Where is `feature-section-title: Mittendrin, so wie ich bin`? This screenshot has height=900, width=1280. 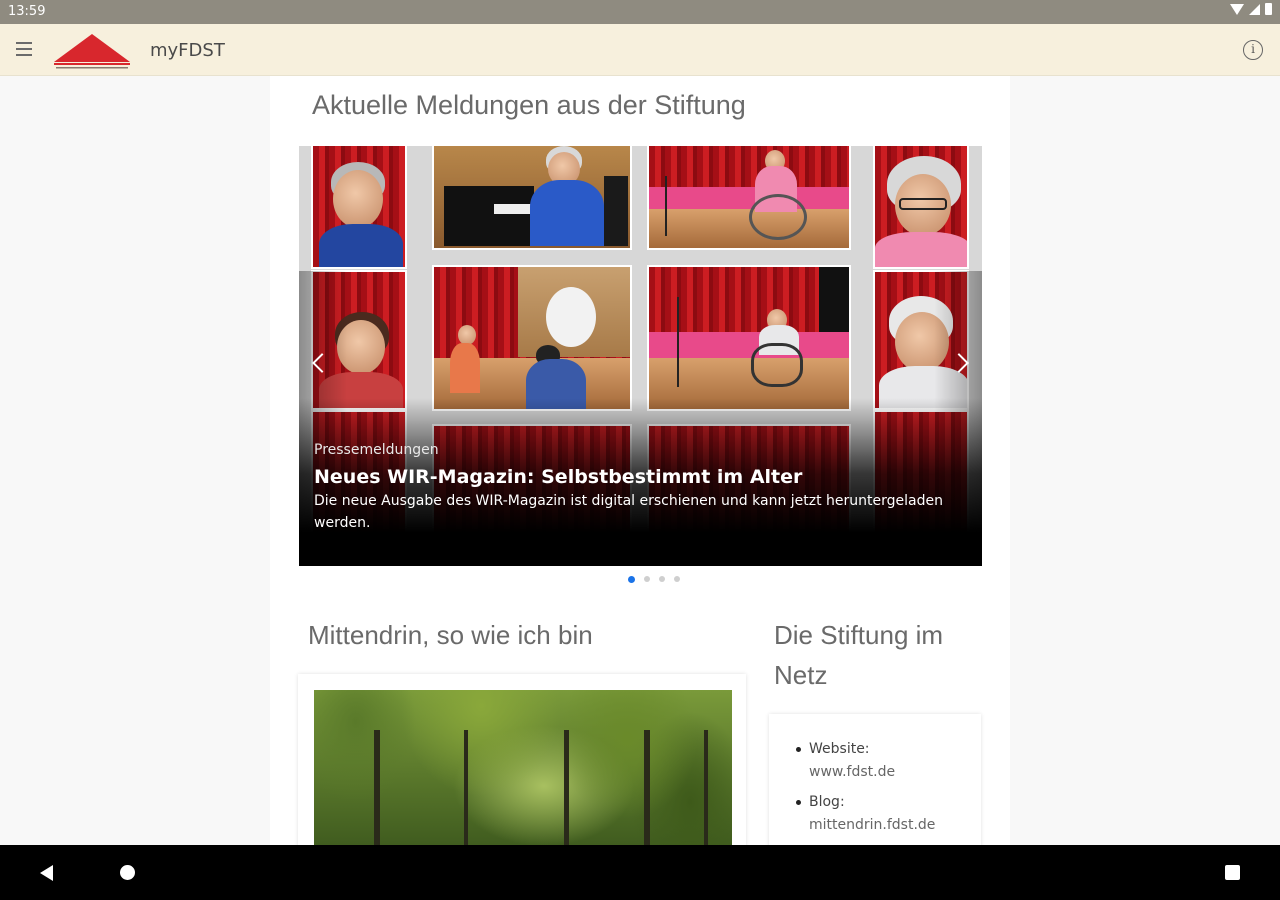
feature-section-title: Mittendrin, so wie ich bin is located at coordinates (450, 635).